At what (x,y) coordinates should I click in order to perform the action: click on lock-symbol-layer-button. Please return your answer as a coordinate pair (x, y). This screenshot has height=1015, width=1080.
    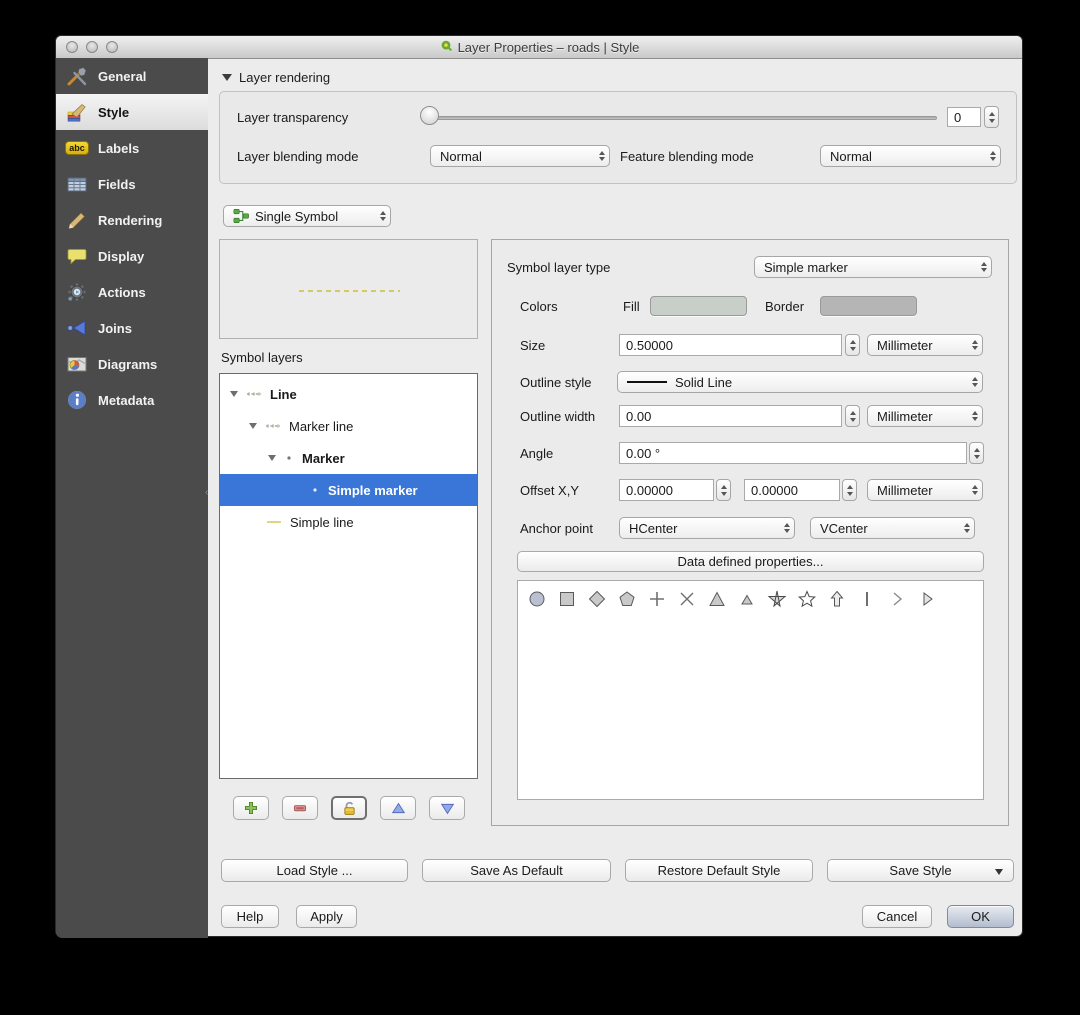
    Looking at the image, I should click on (349, 808).